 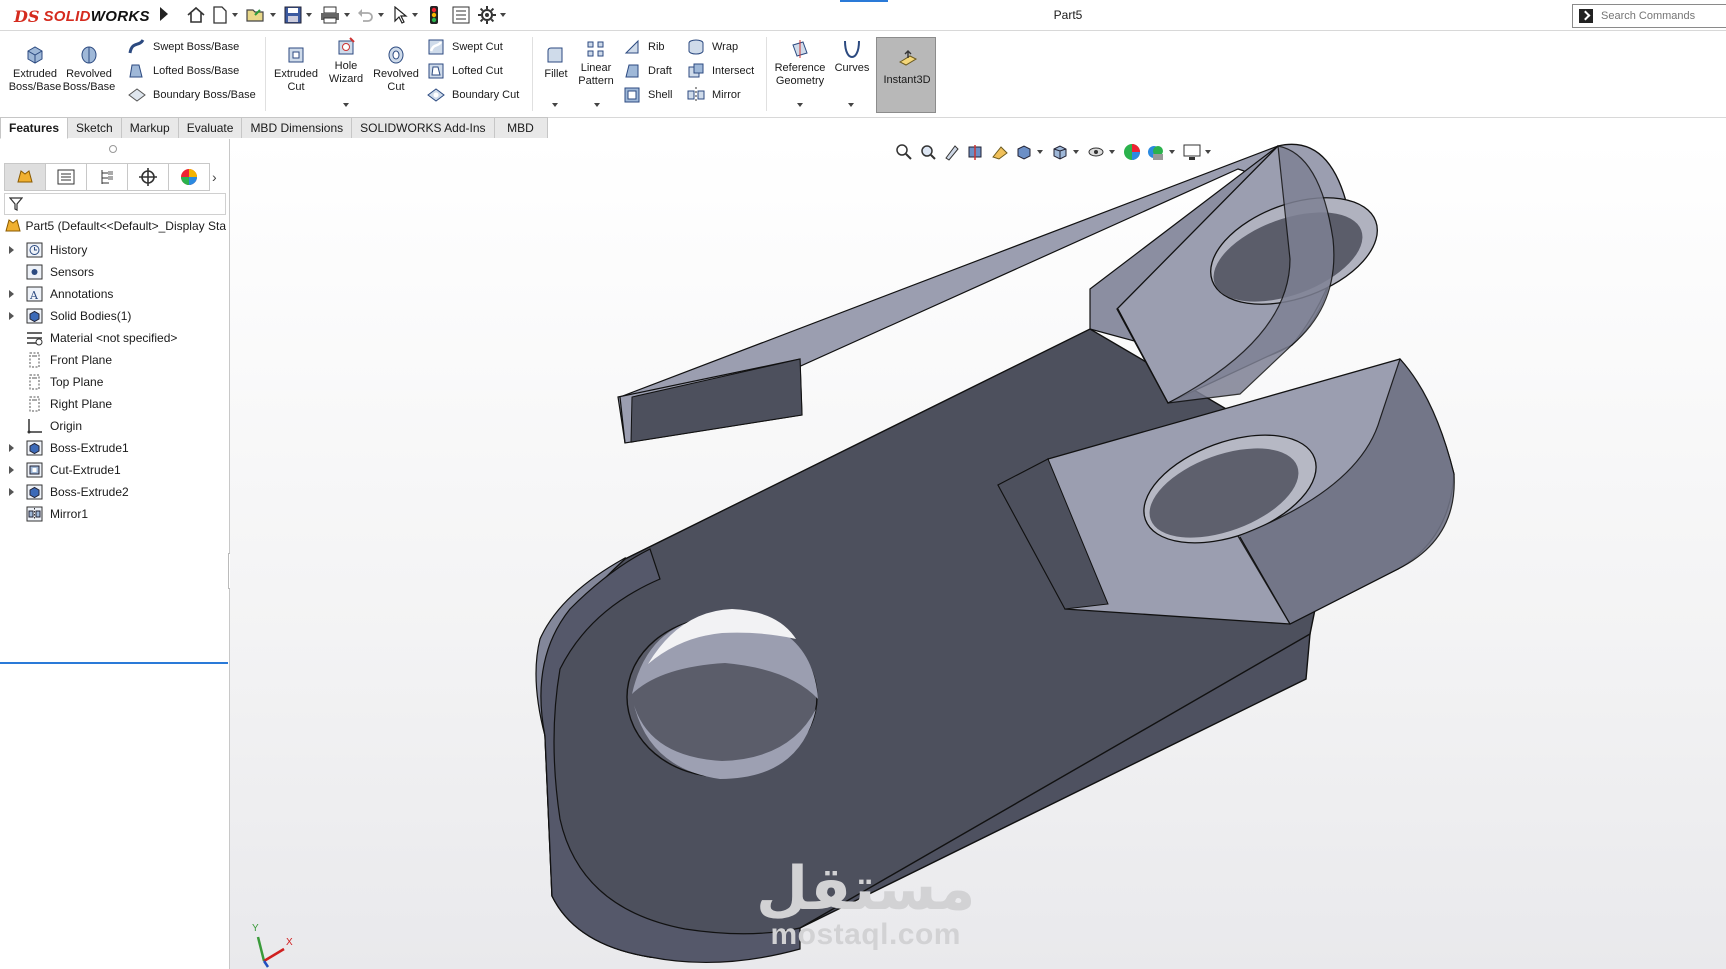 I want to click on tree-item-cut-extrude1: Cut-Extrude1, so click(x=114, y=470).